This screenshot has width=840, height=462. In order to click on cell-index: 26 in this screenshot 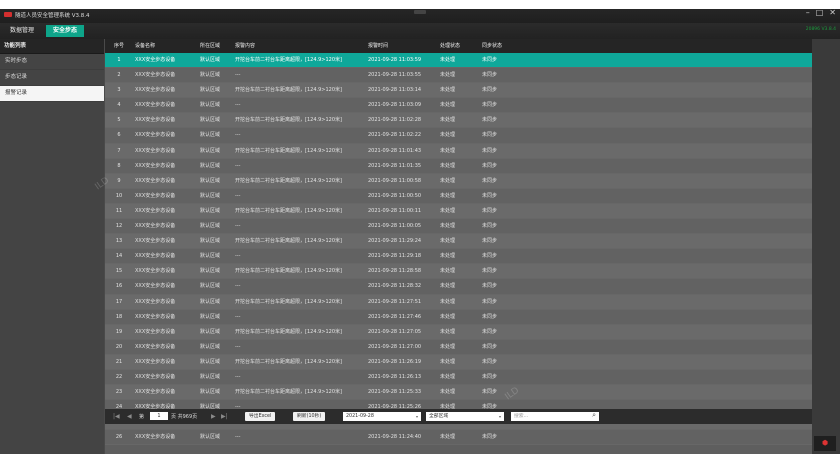, I will do `click(119, 437)`.